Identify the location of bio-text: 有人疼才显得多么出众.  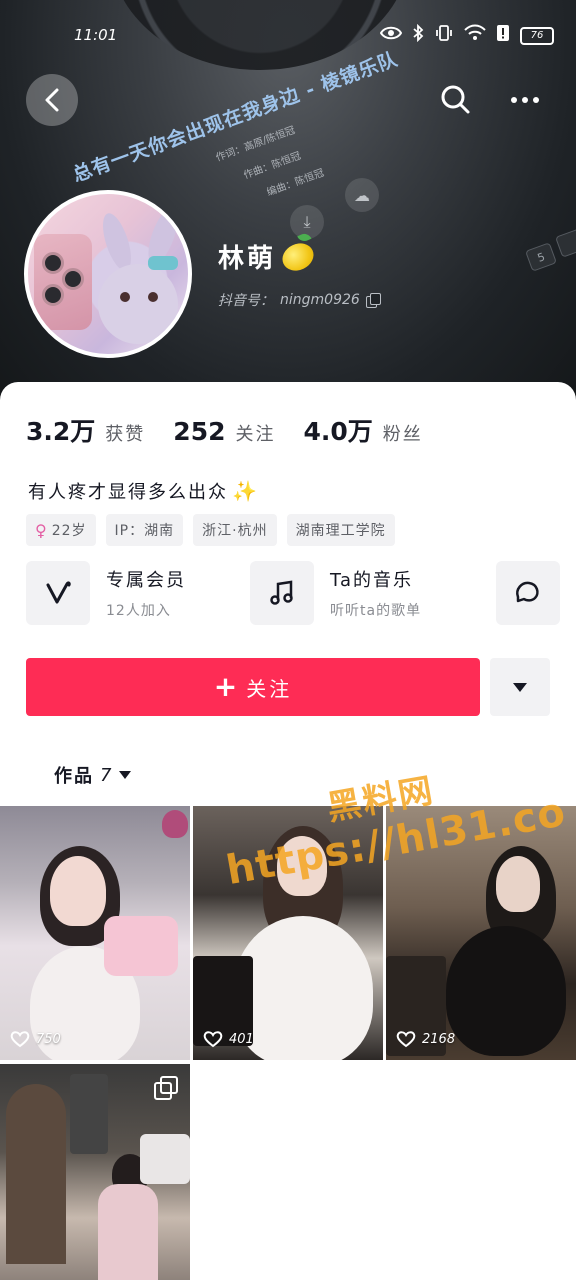
(128, 492).